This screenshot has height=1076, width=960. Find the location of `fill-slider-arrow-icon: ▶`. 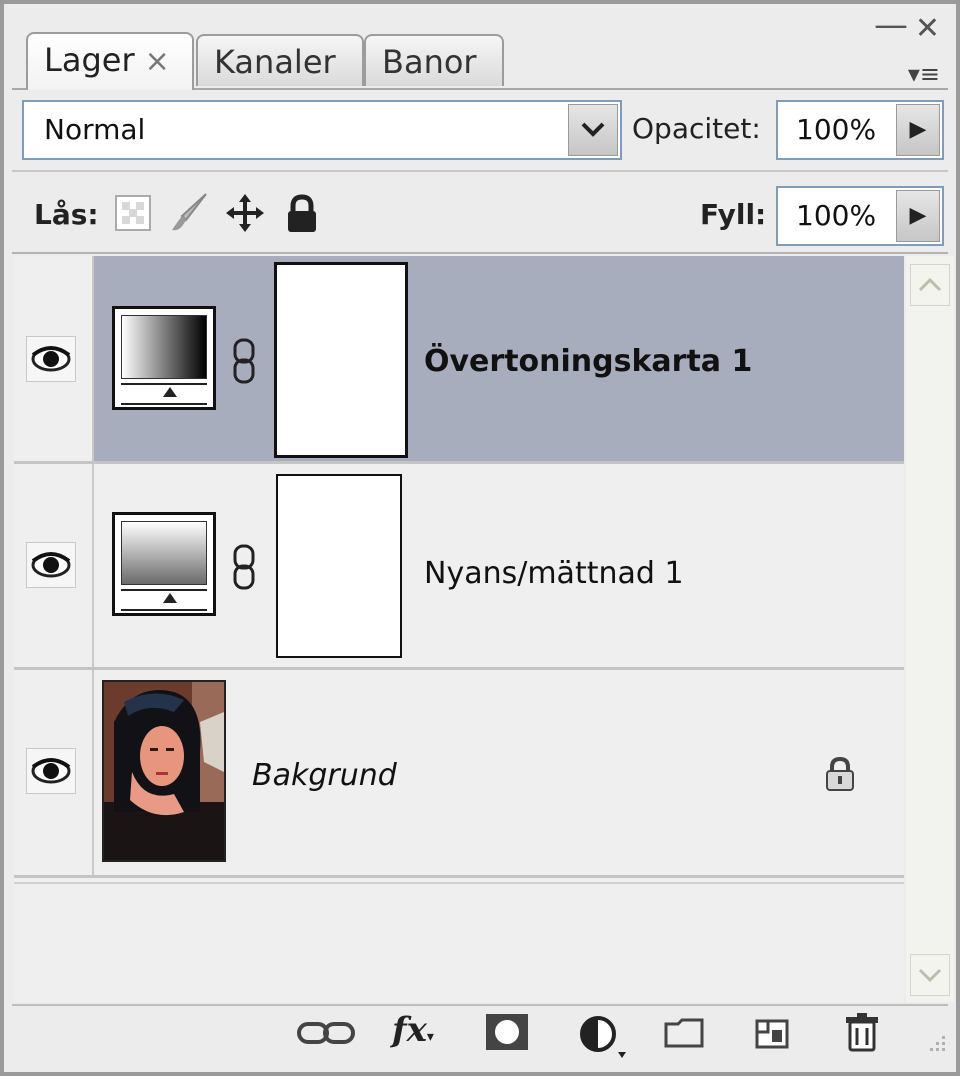

fill-slider-arrow-icon: ▶ is located at coordinates (918, 216).